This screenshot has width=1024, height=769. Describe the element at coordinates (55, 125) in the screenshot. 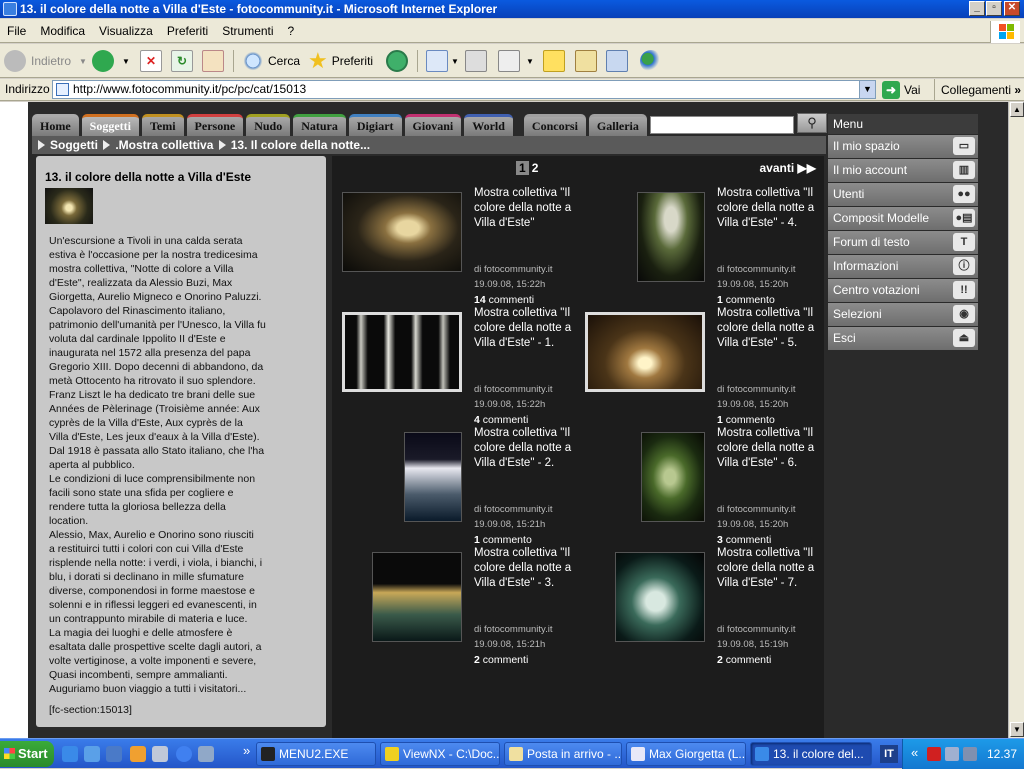

I see `tab-home: Home` at that location.